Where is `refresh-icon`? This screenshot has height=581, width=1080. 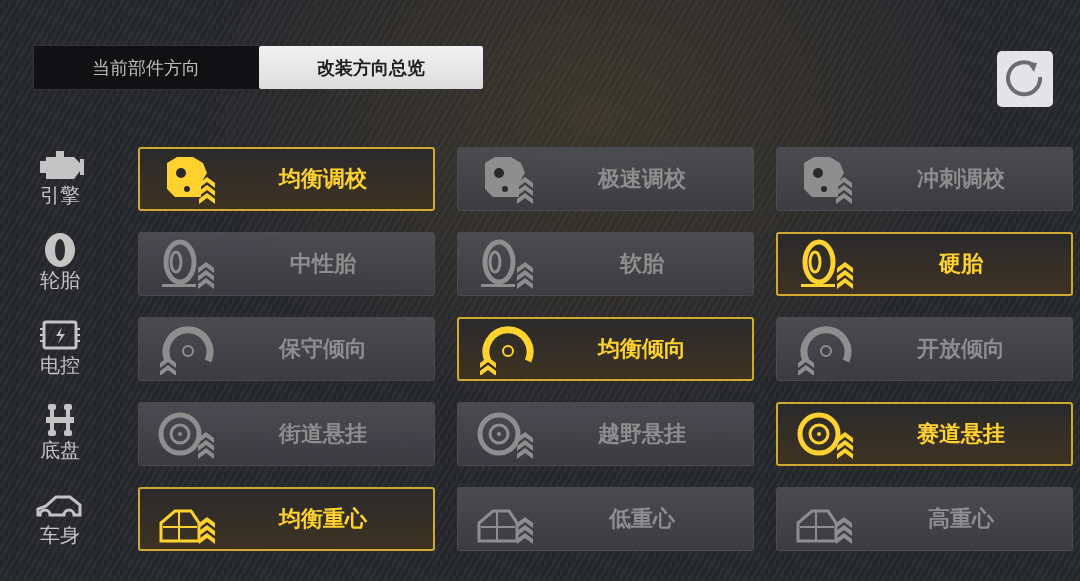
refresh-icon is located at coordinates (1025, 79).